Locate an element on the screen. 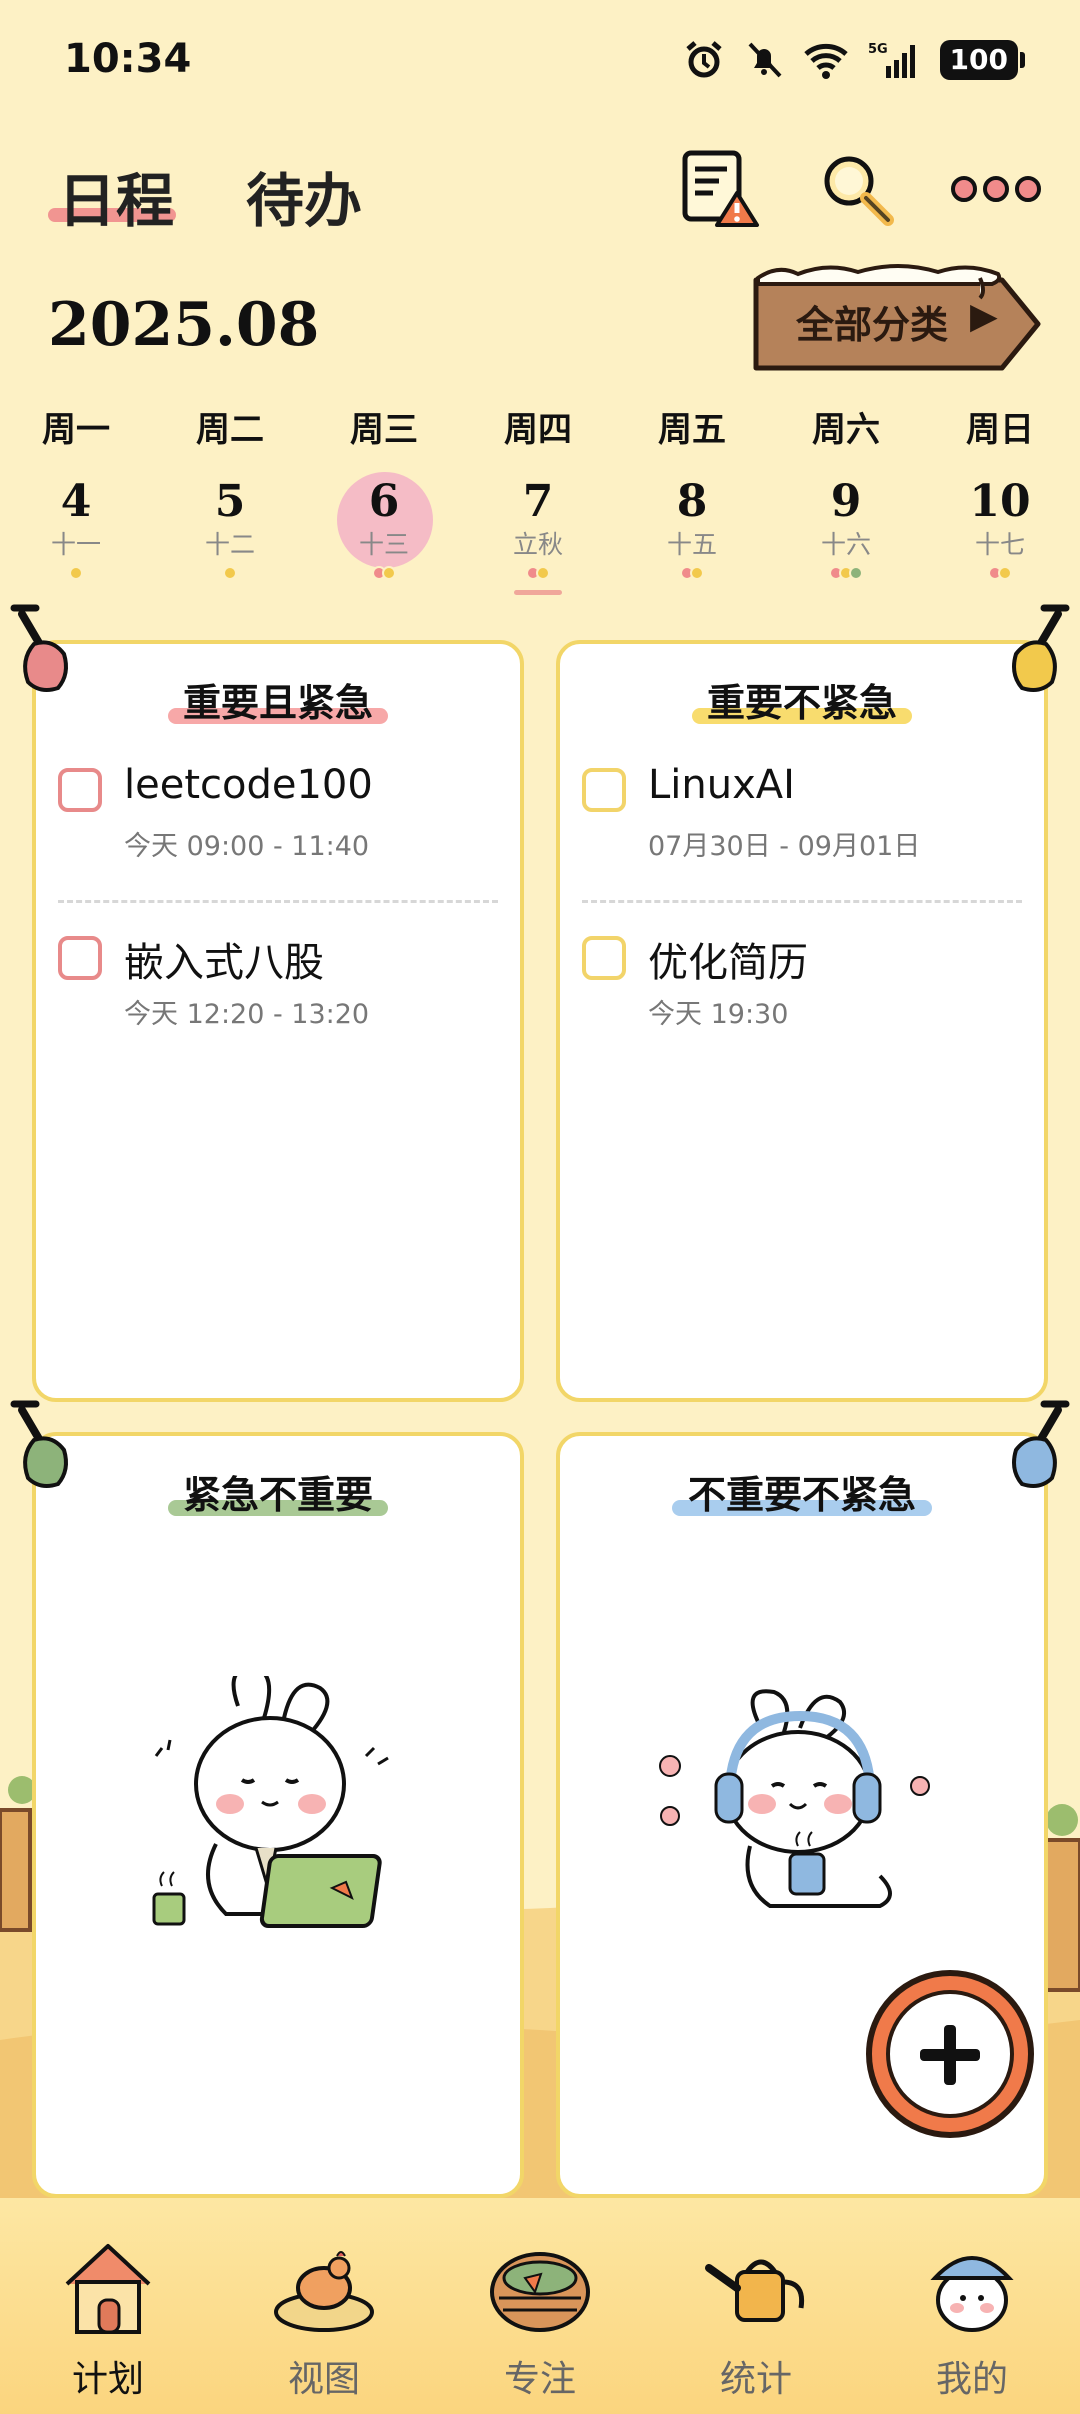 This screenshot has width=1080, height=2414. weekday-label: 周五 is located at coordinates (692, 430).